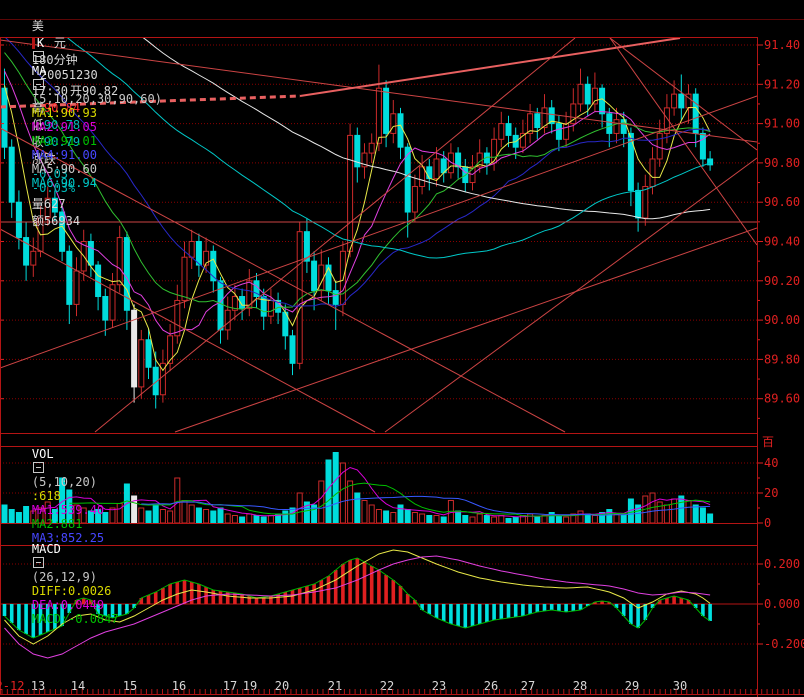  I want to click on ma-params: (5,10,20,30,90,60), so click(96, 99).